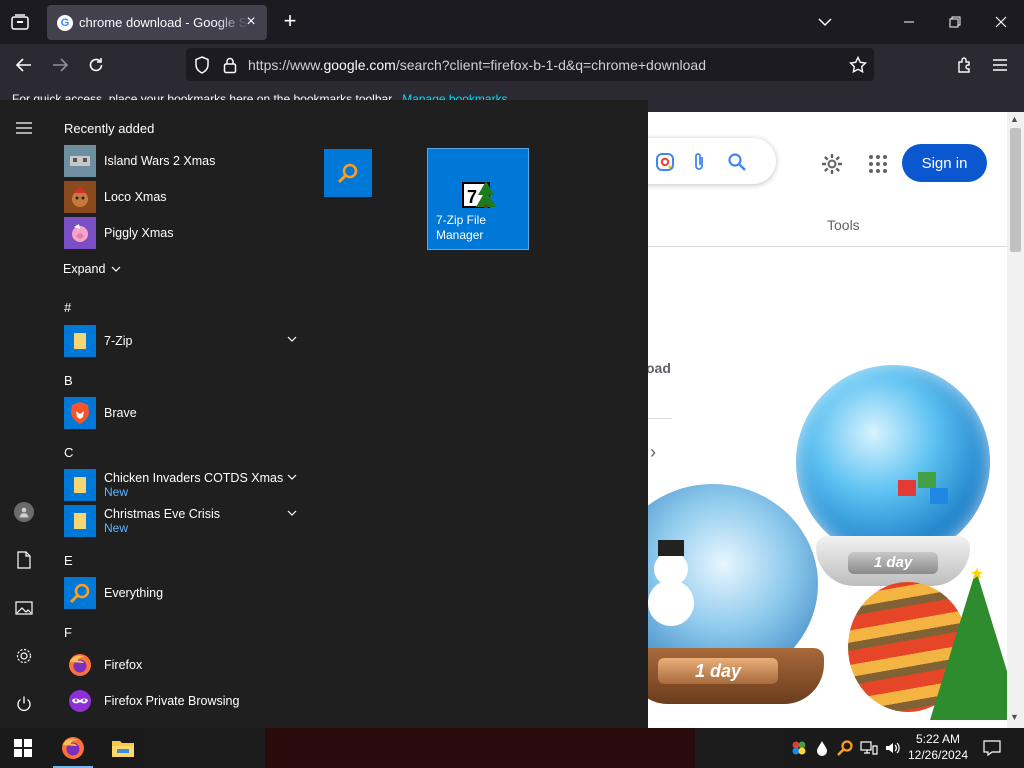  I want to click on new-tab-button: +, so click(290, 22).